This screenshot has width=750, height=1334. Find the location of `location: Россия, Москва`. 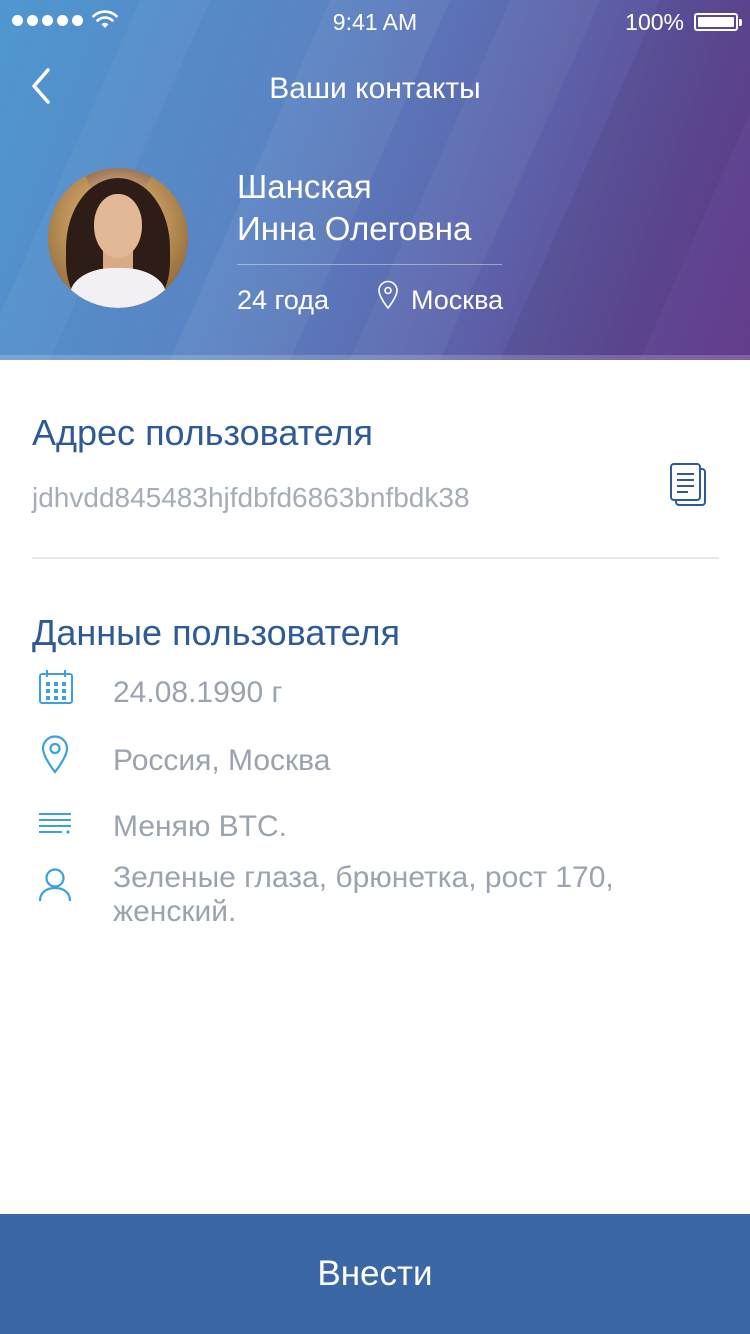

location: Россия, Москва is located at coordinates (222, 760).